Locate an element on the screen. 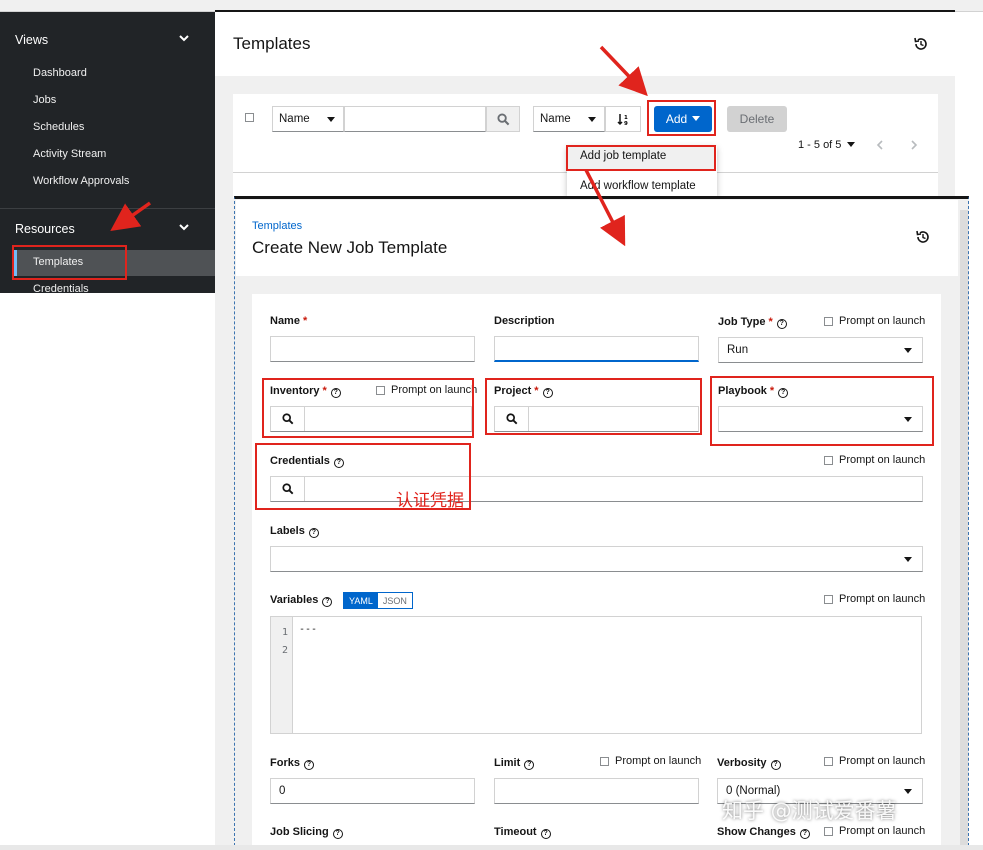 The height and width of the screenshot is (850, 983). delete-button: Delete is located at coordinates (757, 119).